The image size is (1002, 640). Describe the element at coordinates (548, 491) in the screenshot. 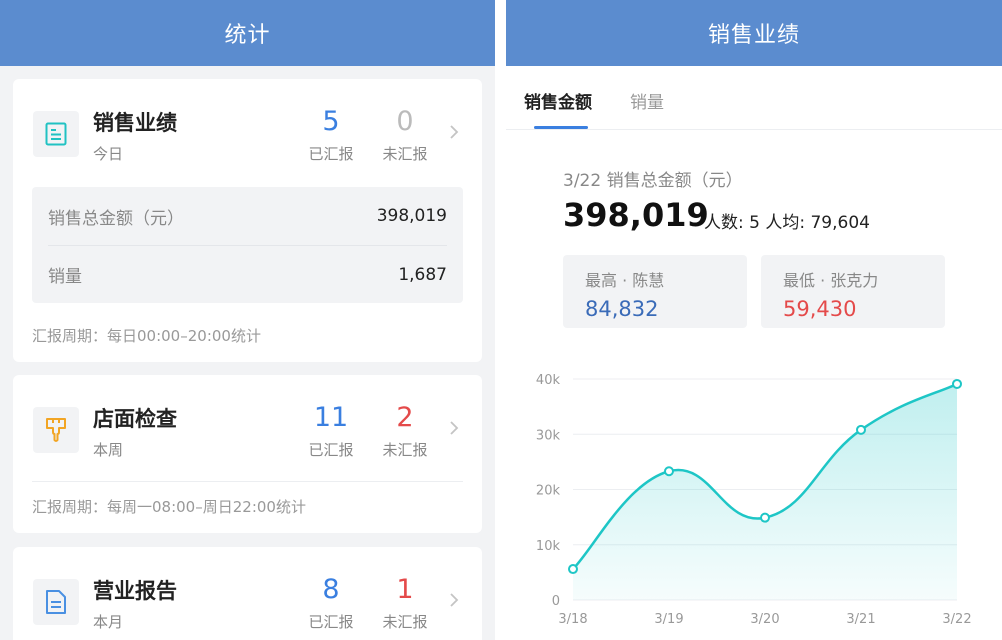

I see `y-tick-label: 20k` at that location.